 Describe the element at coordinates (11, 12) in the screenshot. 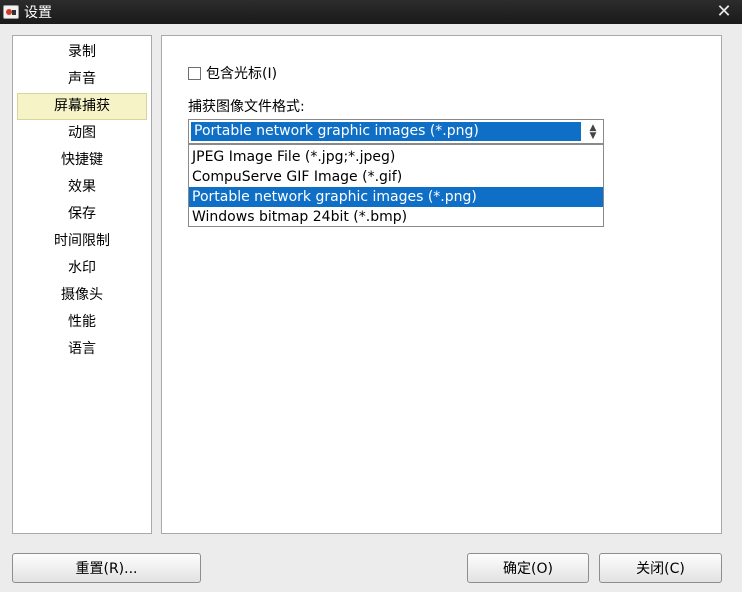

I see `app-icon` at that location.